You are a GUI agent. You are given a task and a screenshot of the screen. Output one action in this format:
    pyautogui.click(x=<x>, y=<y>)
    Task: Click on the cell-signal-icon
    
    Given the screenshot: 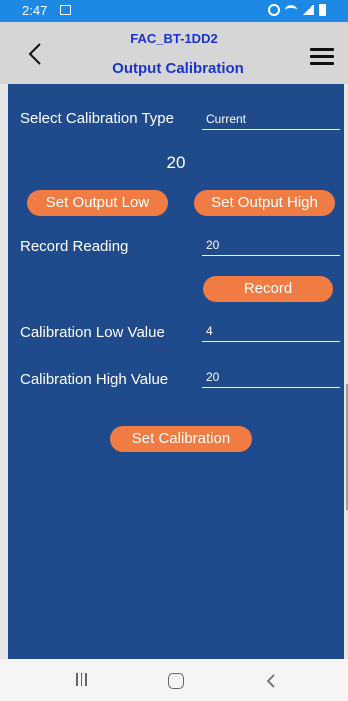 What is the action you would take?
    pyautogui.click(x=308, y=10)
    